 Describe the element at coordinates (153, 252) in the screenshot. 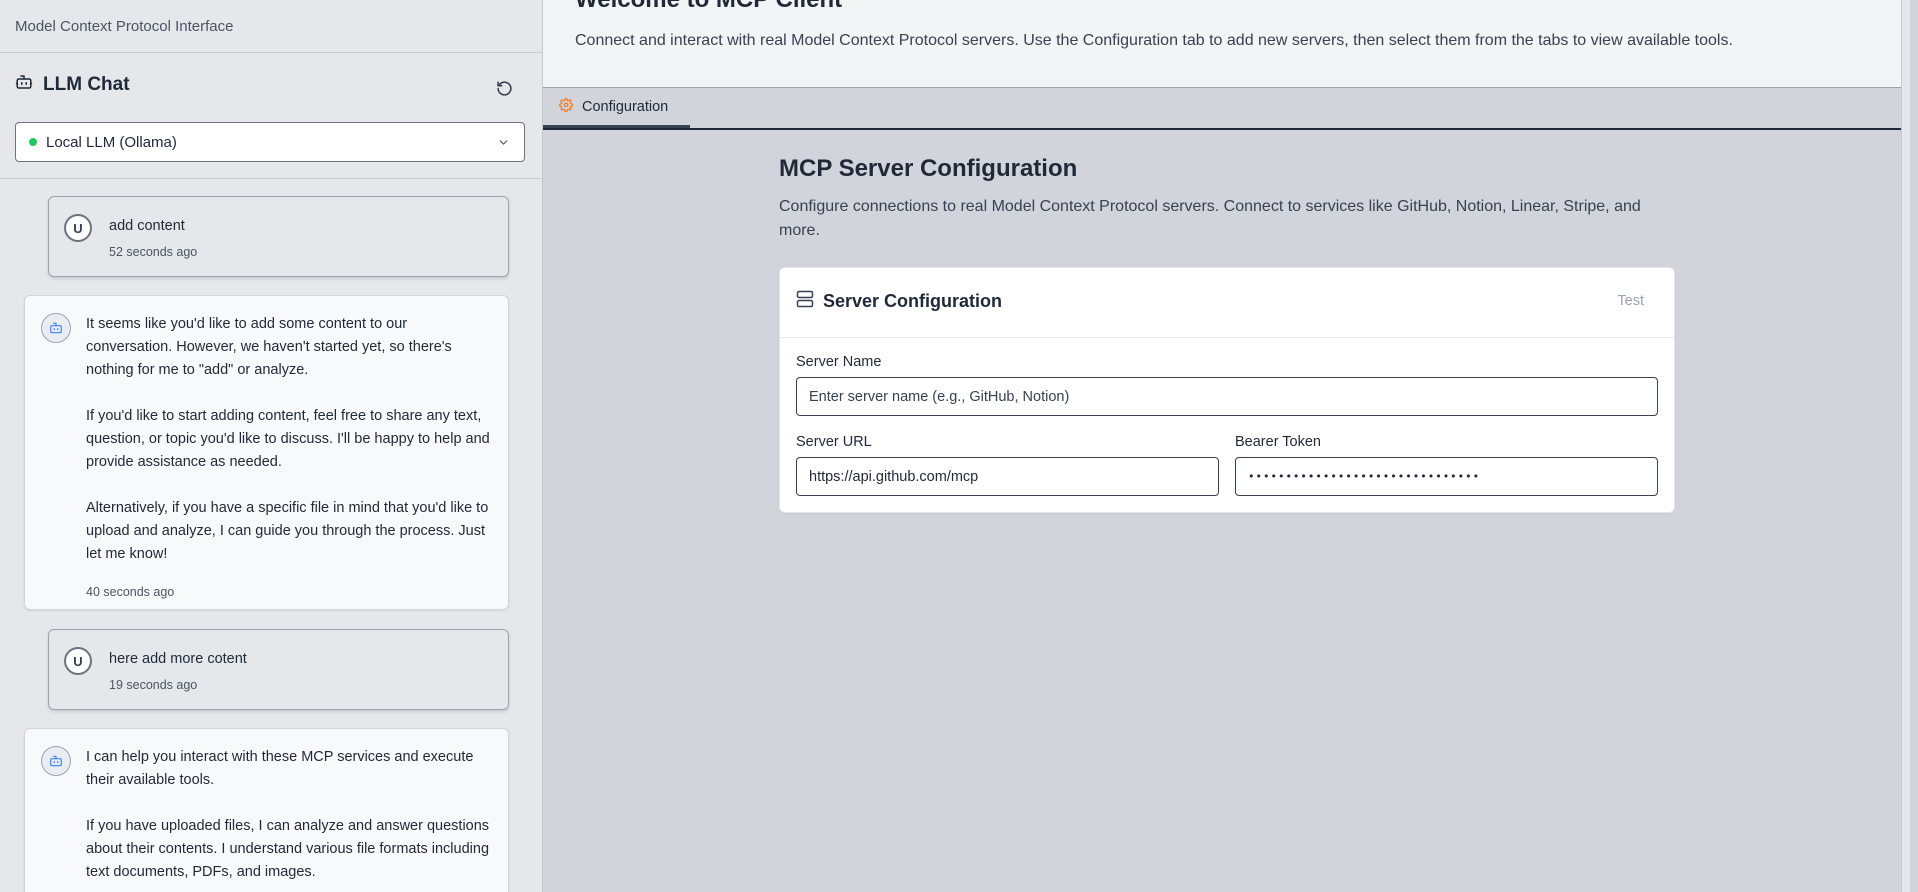

I see `message-timestamp: 52 seconds ago` at that location.